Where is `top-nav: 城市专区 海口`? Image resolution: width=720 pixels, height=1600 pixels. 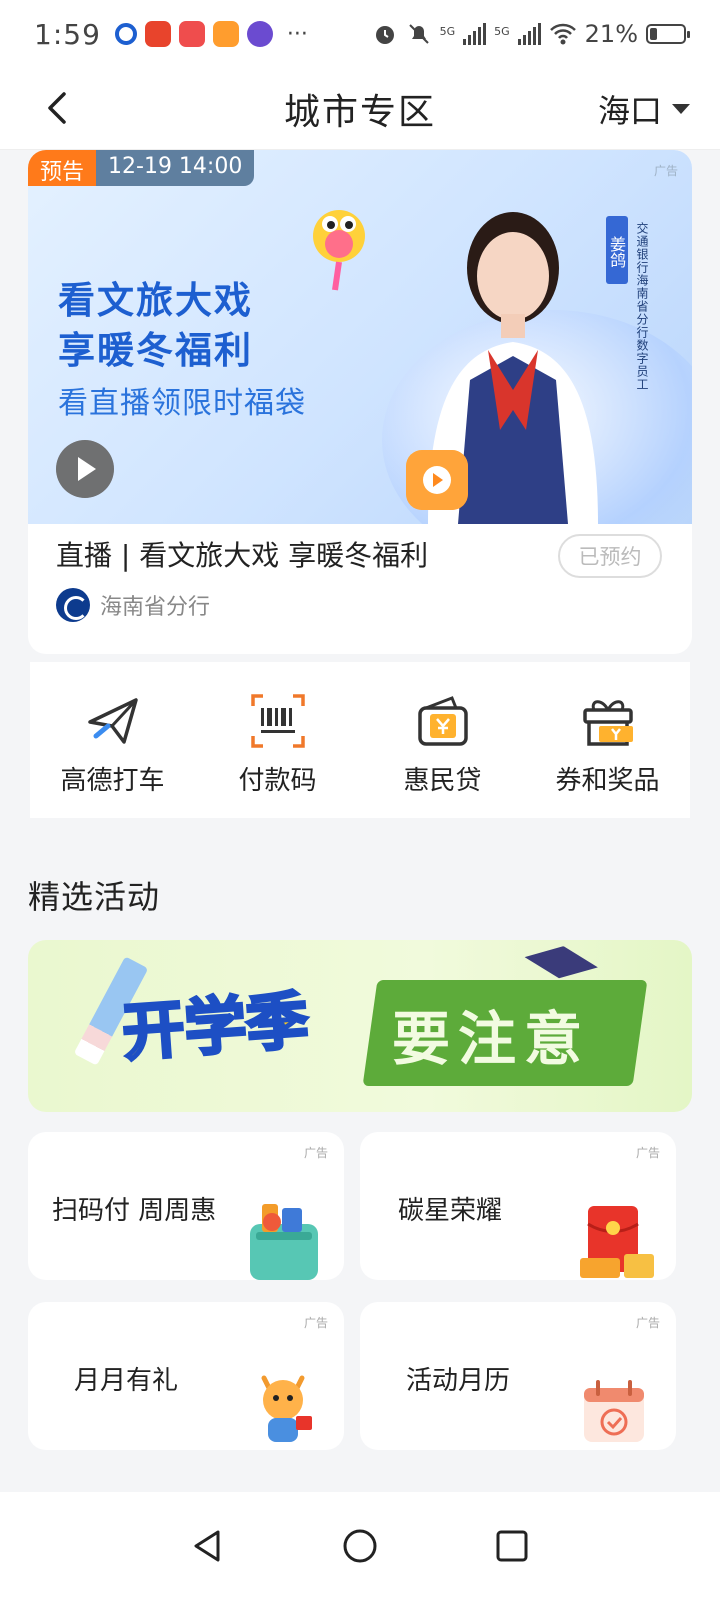
top-nav: 城市专区 海口 is located at coordinates (360, 109).